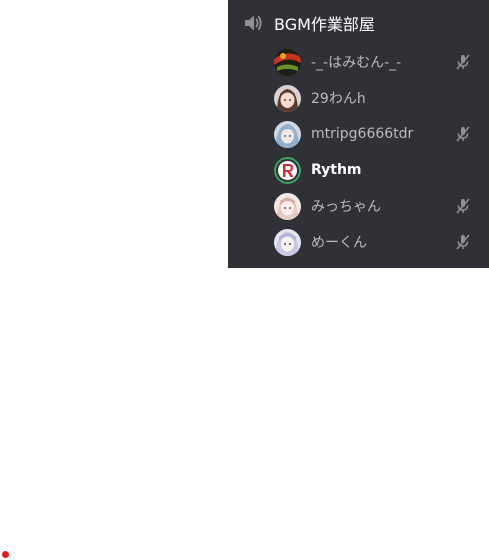  Describe the element at coordinates (376, 98) in the screenshot. I see `voice-member: 29わんh` at that location.